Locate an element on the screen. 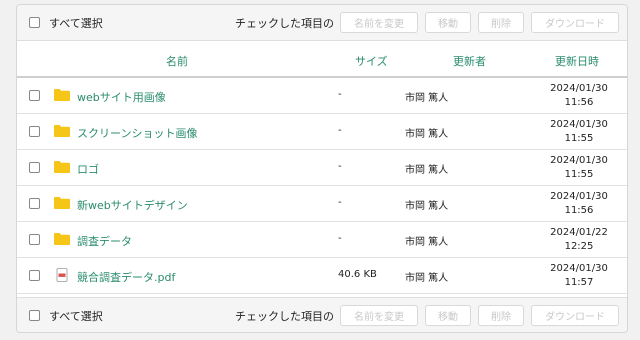 The height and width of the screenshot is (340, 640). top-toolbar: すべて選択 チェックした項目の 名前を変更 移動 削除 ダウンロード is located at coordinates (322, 23).